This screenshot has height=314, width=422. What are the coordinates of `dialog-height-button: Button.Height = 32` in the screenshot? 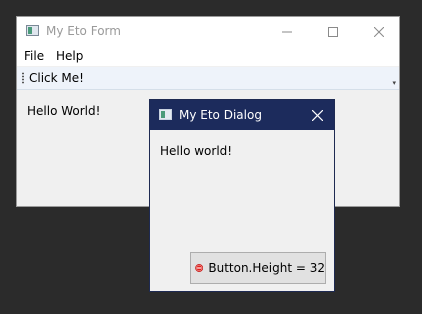 It's located at (258, 268).